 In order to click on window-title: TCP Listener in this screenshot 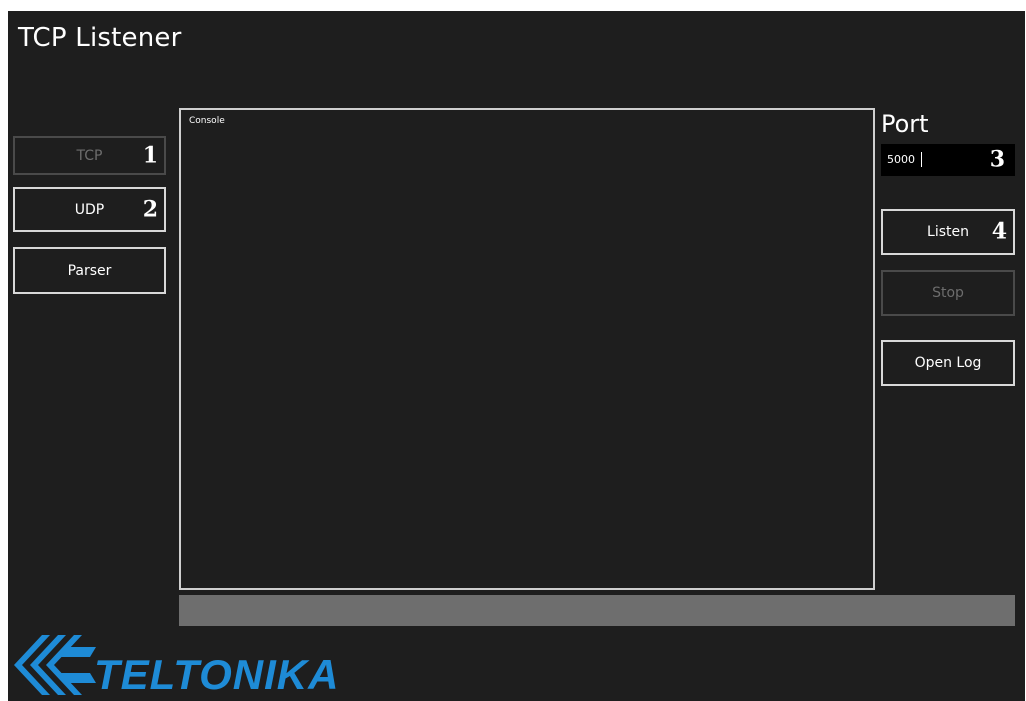, I will do `click(100, 38)`.